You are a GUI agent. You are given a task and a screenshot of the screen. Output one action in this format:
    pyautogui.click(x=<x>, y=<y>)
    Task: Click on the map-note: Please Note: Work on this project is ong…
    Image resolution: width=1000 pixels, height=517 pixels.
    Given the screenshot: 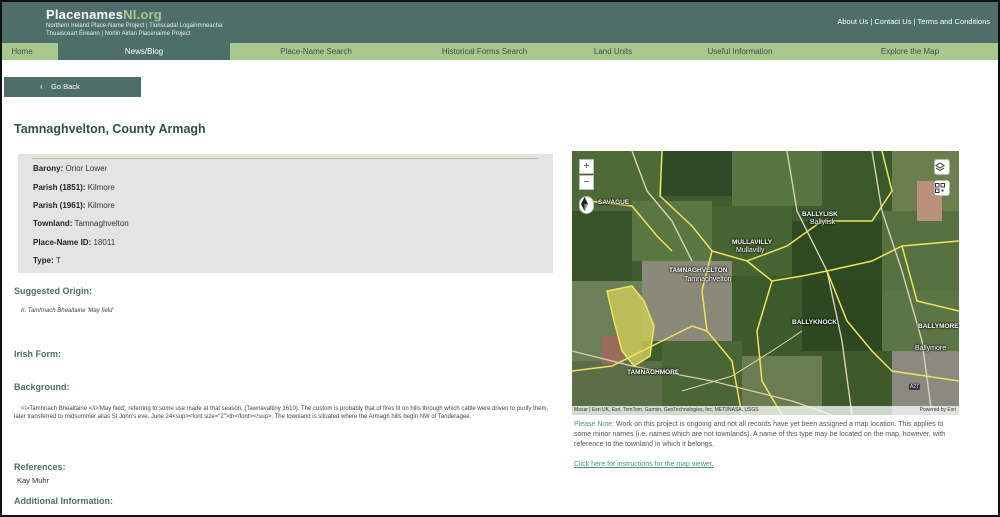 What is the action you would take?
    pyautogui.click(x=766, y=435)
    